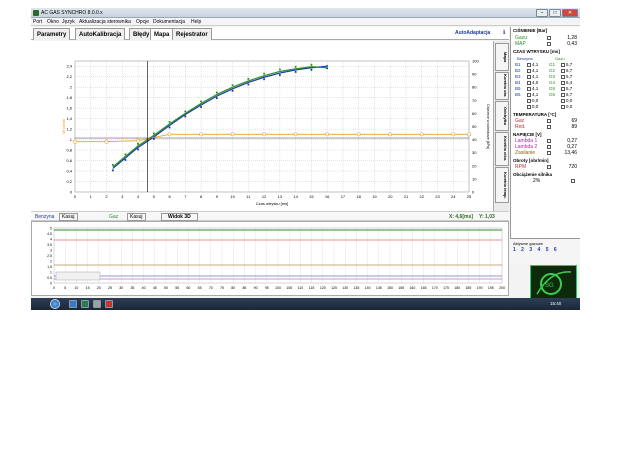 This screenshot has width=620, height=465. What do you see at coordinates (63, 126) in the screenshot?
I see `y-axis-label: Mnożnik` at bounding box center [63, 126].